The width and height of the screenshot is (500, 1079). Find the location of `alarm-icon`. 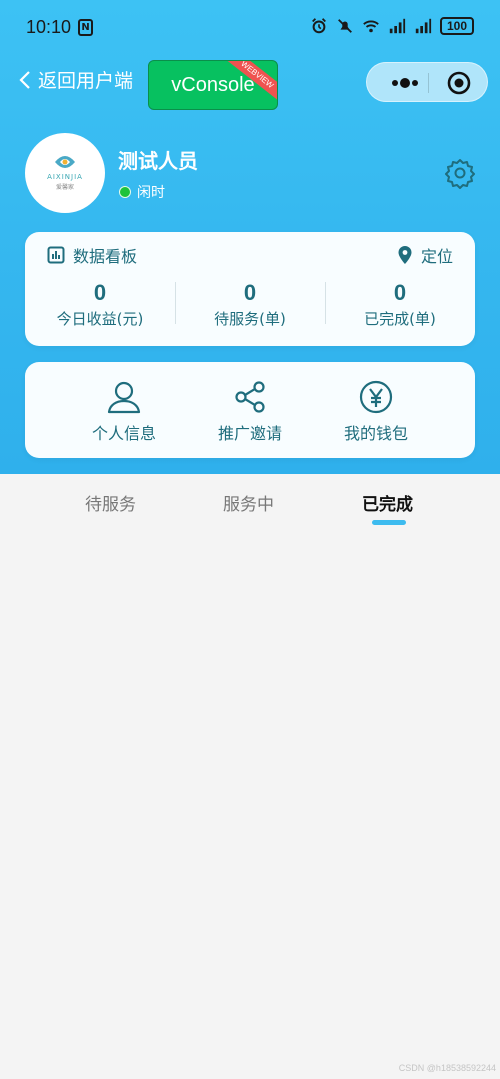

alarm-icon is located at coordinates (319, 26).